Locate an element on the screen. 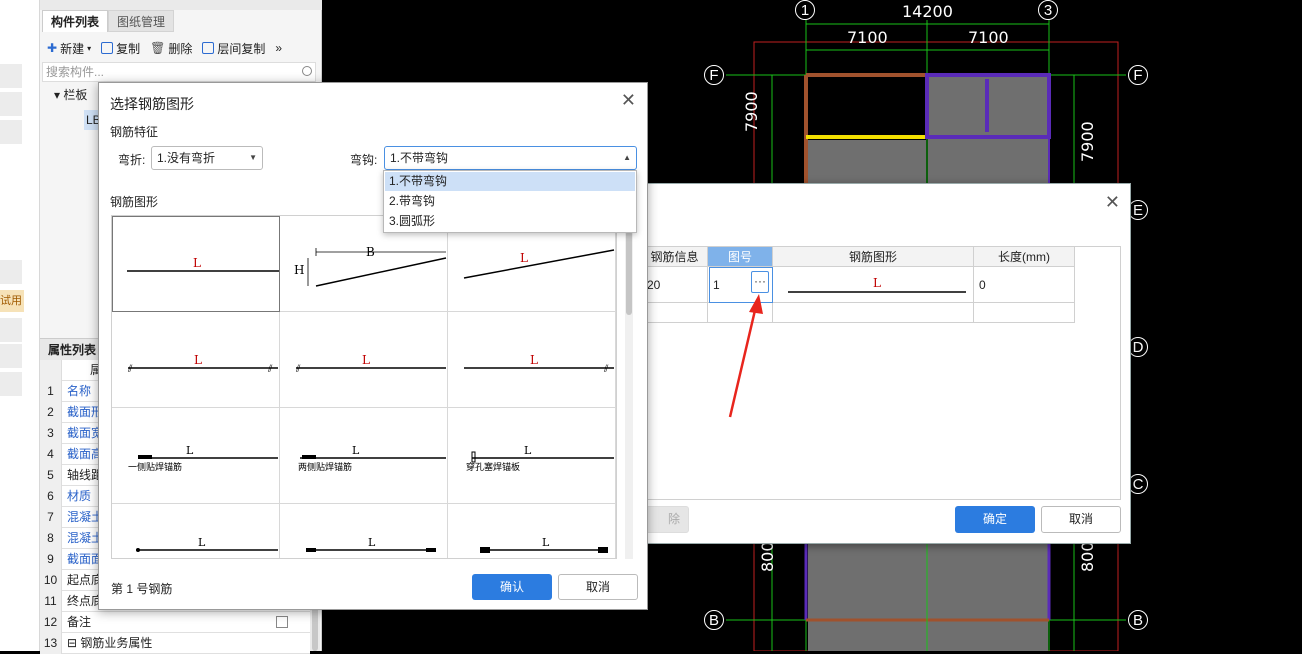 The width and height of the screenshot is (1302, 654). row-number: 5 is located at coordinates (51, 475).